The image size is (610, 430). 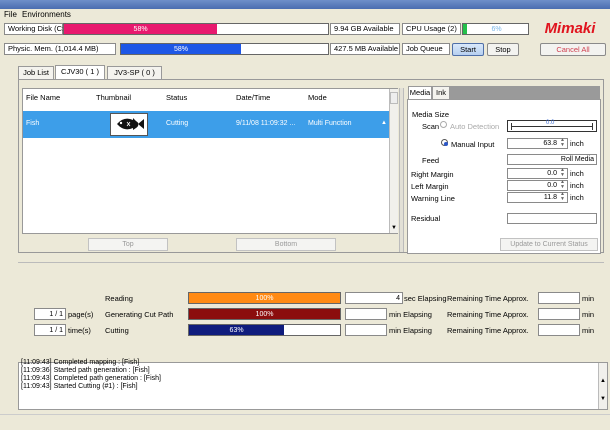 What do you see at coordinates (562, 185) in the screenshot?
I see `left-margin-spinner-icon: ▲ ▼` at bounding box center [562, 185].